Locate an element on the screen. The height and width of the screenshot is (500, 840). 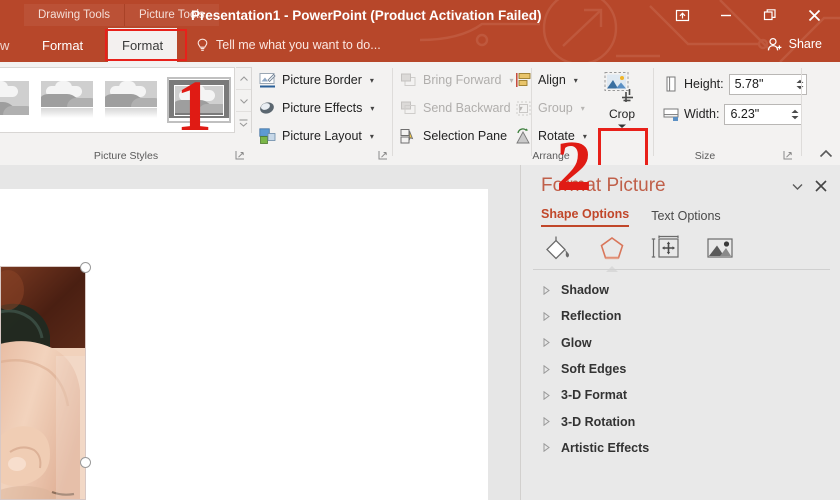
send-backward-button: Send Backward ▾ is located at coordinates (461, 108).